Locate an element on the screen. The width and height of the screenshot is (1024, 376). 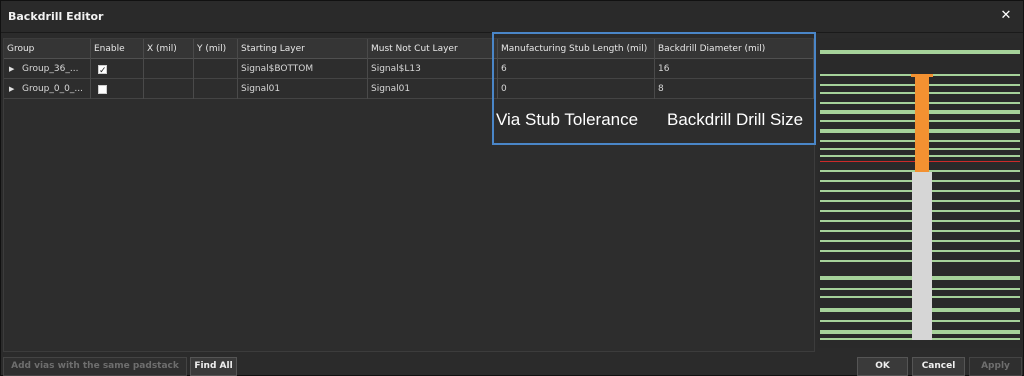
via-barrel is located at coordinates (922, 256).